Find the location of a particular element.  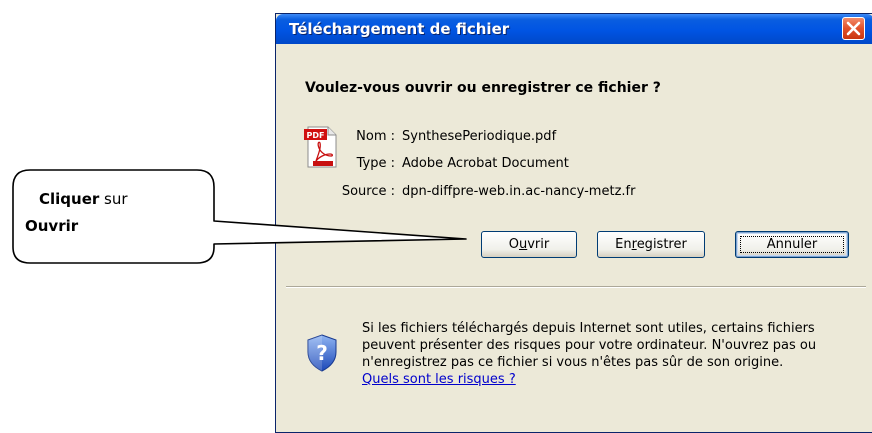

source-value: dpn-diffpre-web.in.ac-nancy-metz.fr is located at coordinates (519, 191).